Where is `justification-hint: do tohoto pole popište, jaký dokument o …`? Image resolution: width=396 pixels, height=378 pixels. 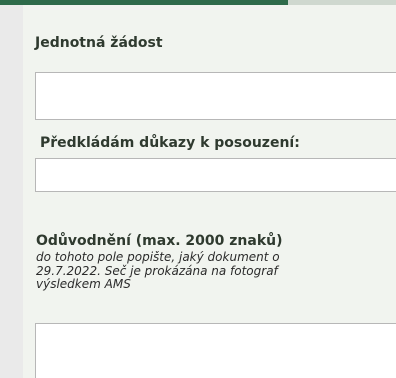
justification-hint: do tohoto pole popište, jaký dokument o … is located at coordinates (216, 271).